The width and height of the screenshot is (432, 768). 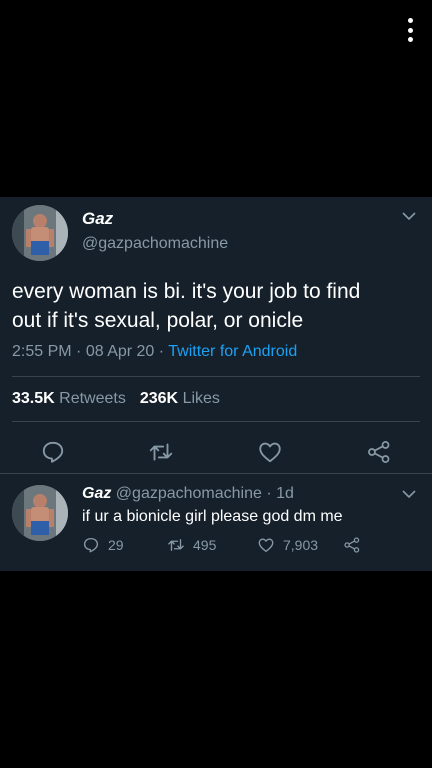 I want to click on like-button, so click(x=270, y=452).